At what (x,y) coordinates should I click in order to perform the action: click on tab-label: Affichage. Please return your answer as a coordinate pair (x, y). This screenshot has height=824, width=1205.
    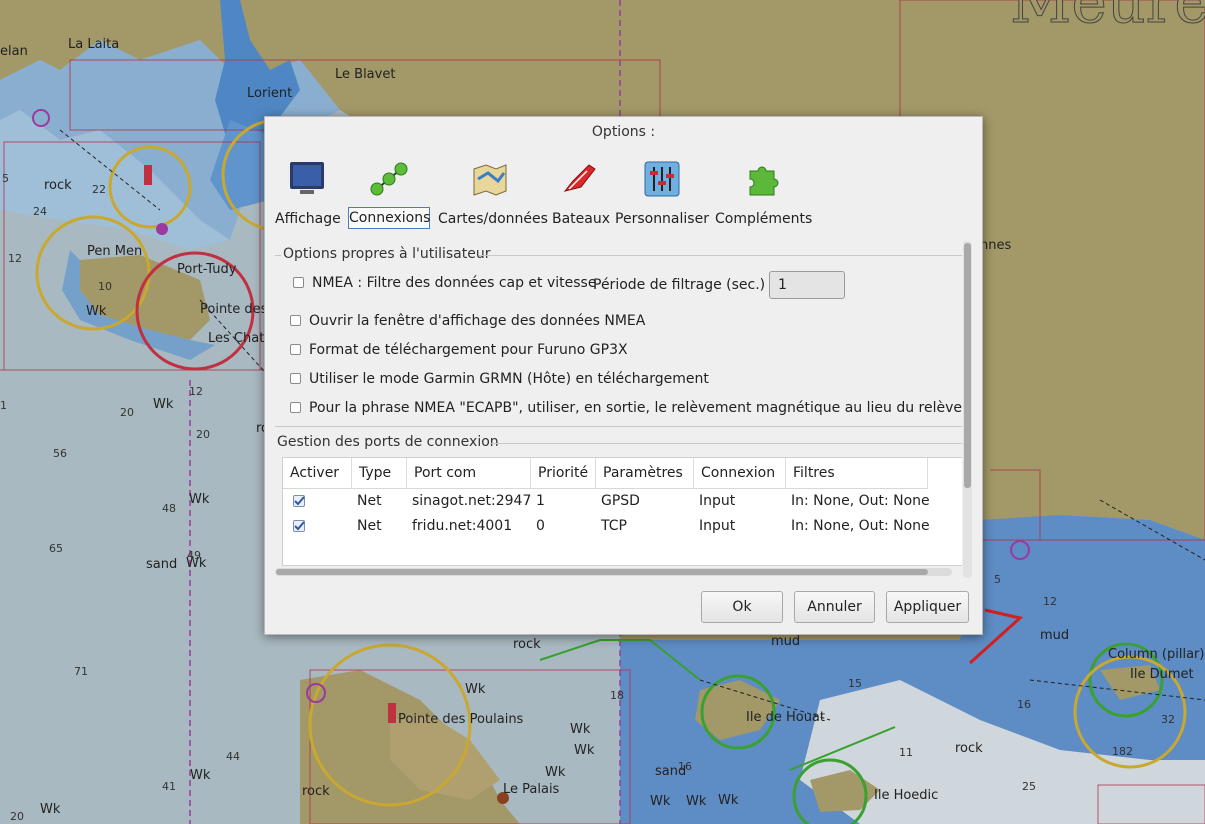
    Looking at the image, I should click on (308, 219).